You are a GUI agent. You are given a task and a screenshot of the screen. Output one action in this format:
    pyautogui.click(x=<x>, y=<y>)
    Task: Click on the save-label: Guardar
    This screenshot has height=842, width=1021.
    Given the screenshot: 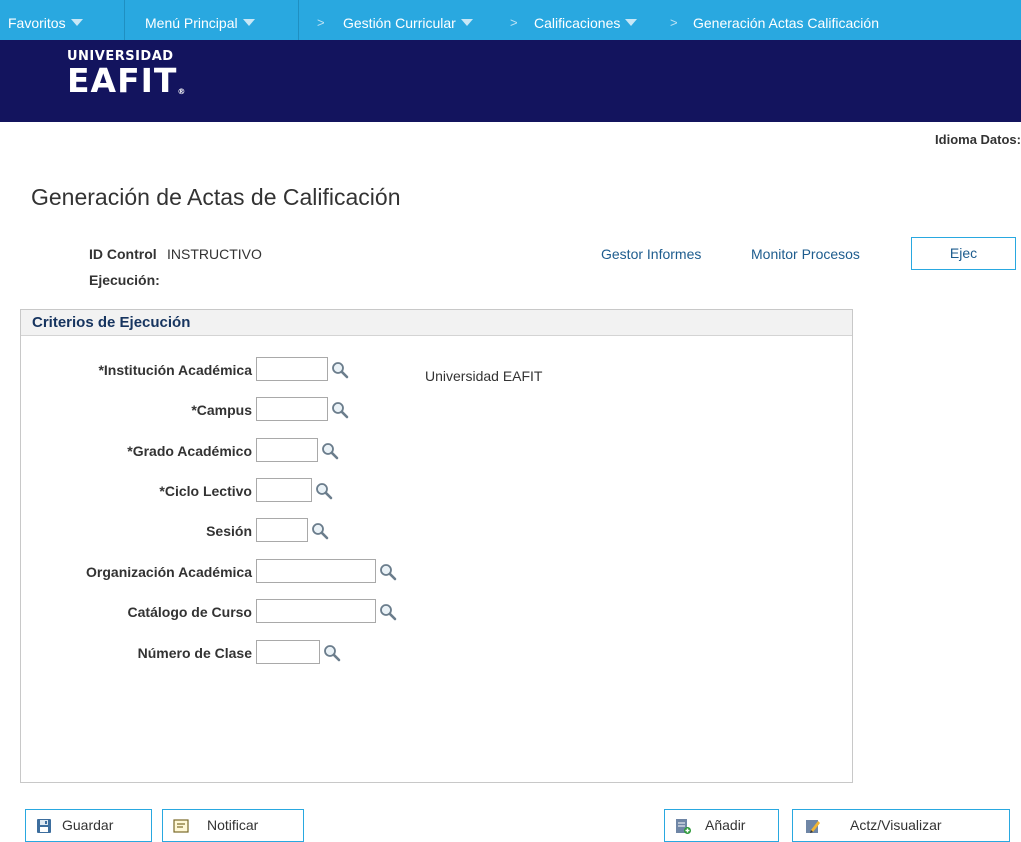 What is the action you would take?
    pyautogui.click(x=88, y=825)
    